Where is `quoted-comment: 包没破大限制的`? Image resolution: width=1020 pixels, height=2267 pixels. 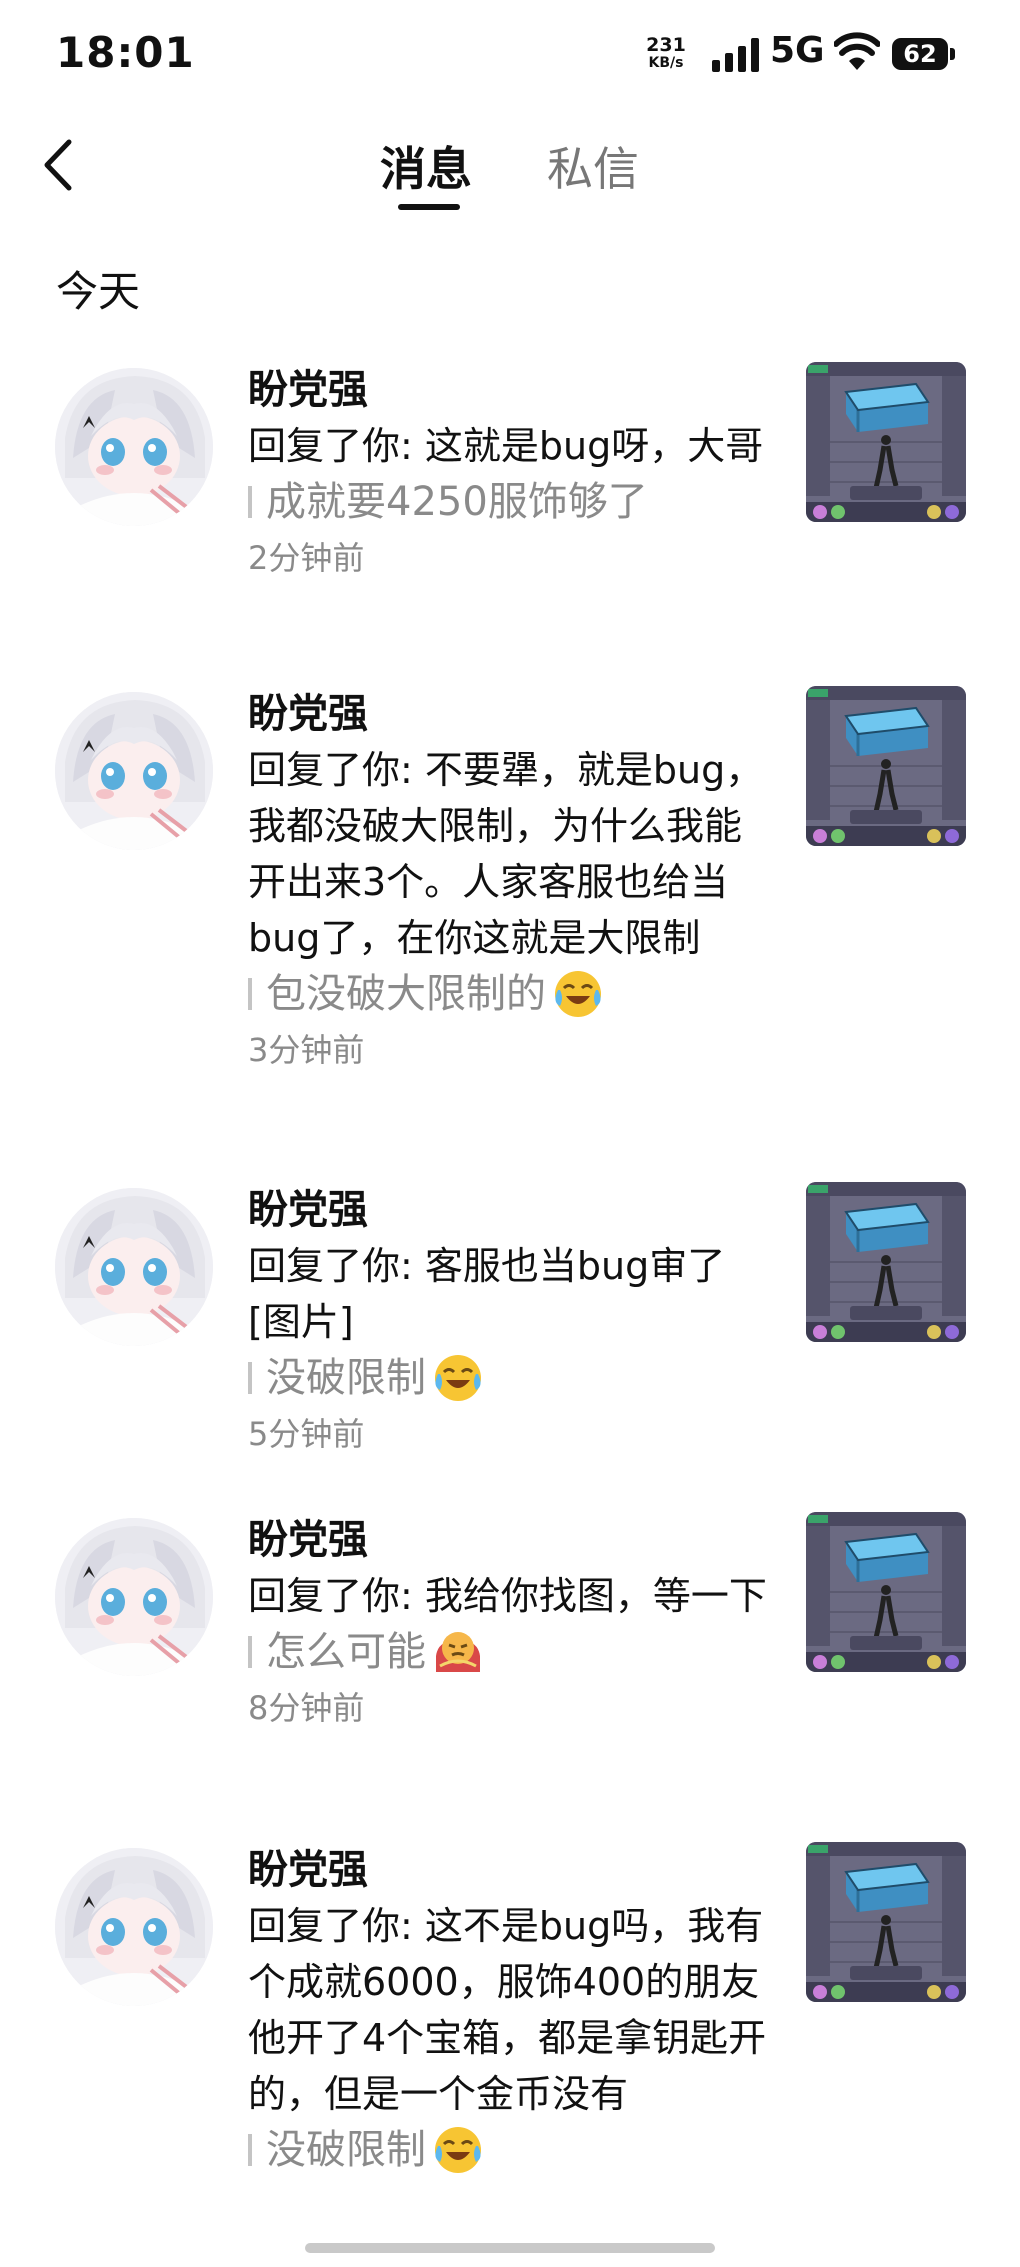
quoted-comment: 包没破大限制的 is located at coordinates (508, 994).